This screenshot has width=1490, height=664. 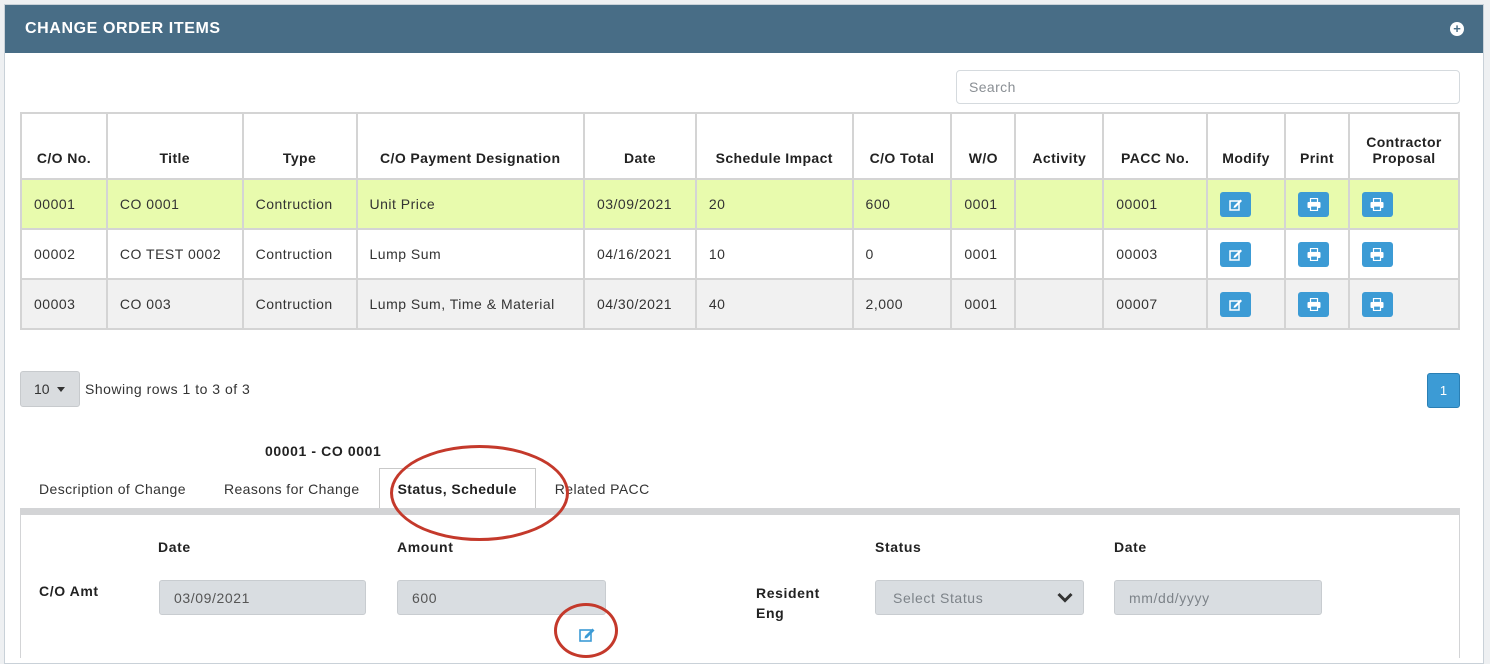 I want to click on co-amt-label: C/O Amt, so click(x=69, y=591).